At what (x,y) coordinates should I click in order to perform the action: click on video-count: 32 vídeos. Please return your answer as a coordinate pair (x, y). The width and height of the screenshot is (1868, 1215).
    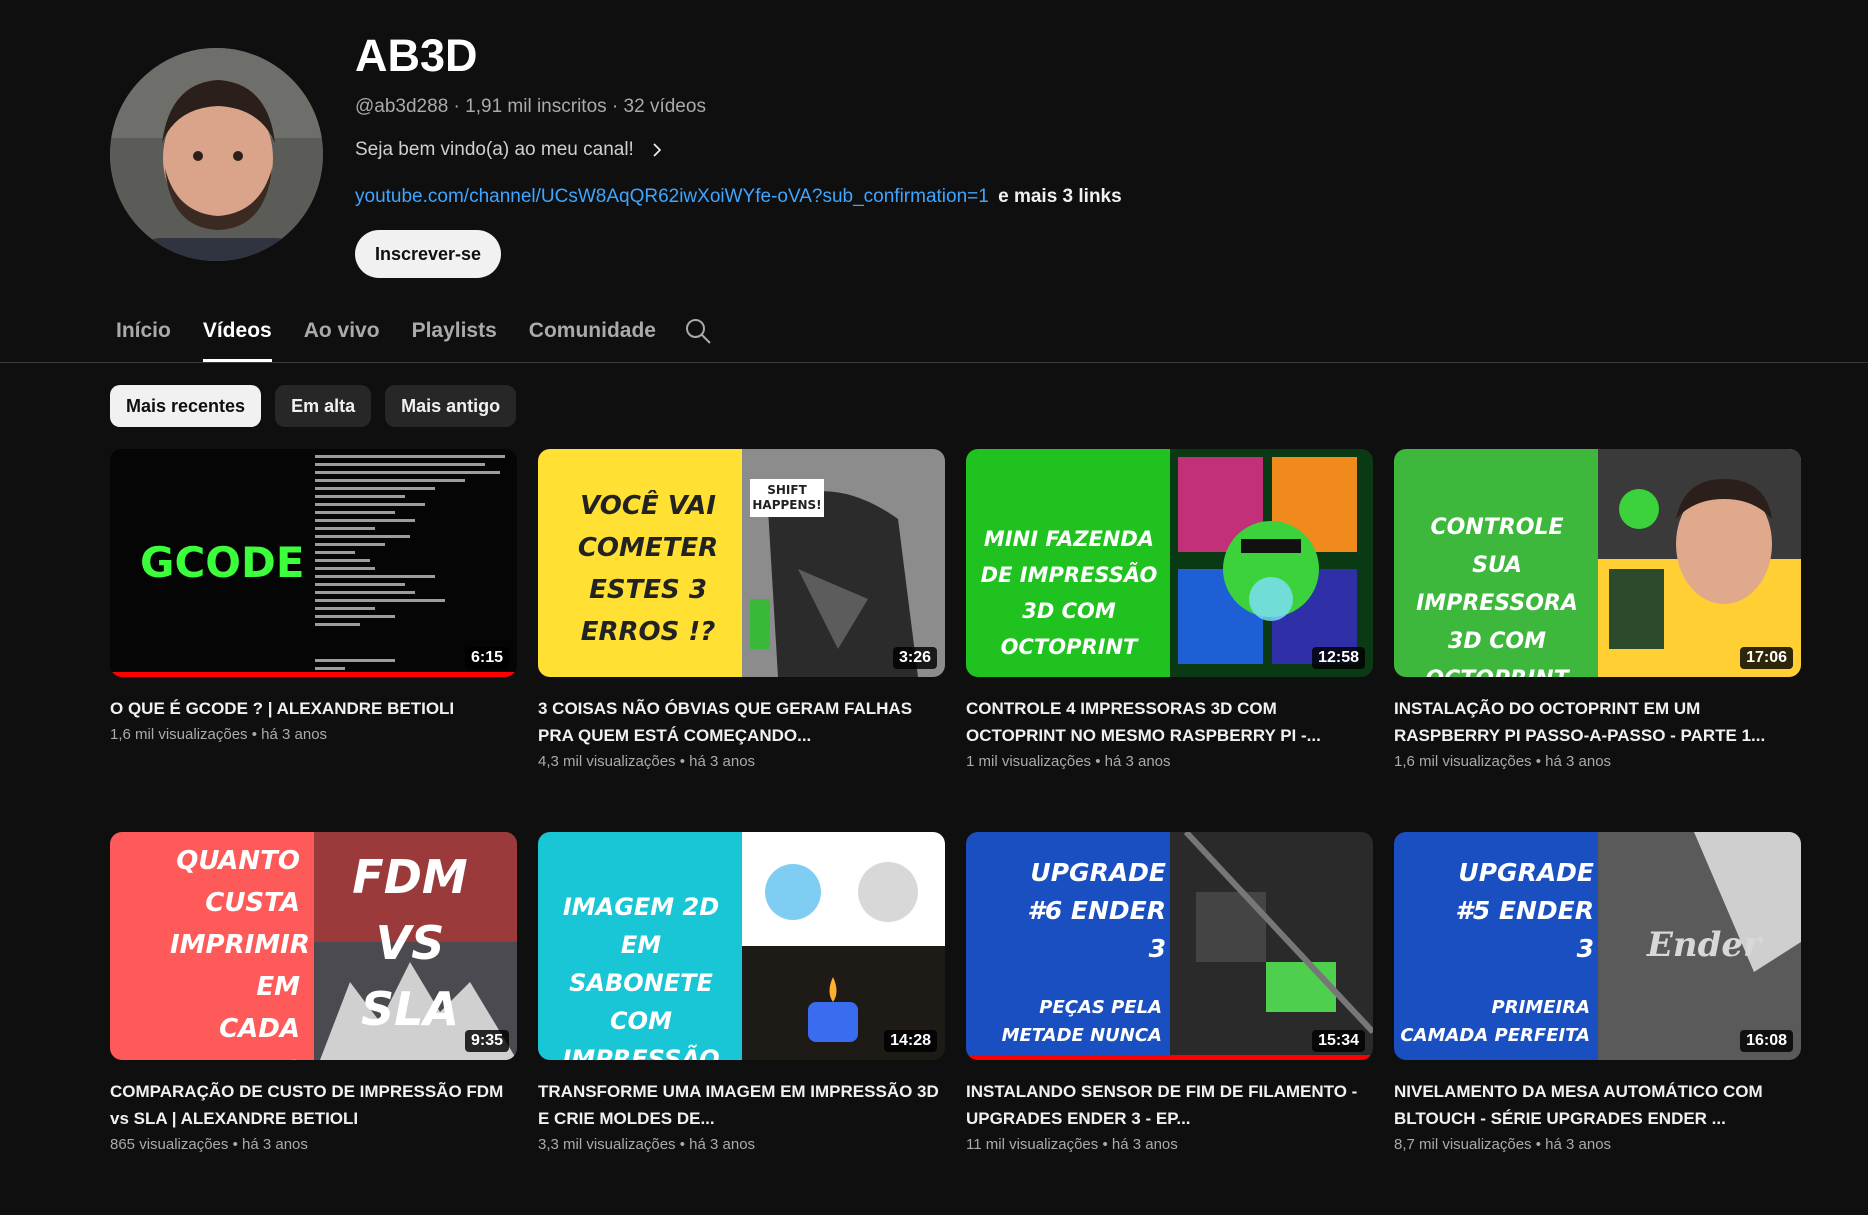
    Looking at the image, I should click on (664, 106).